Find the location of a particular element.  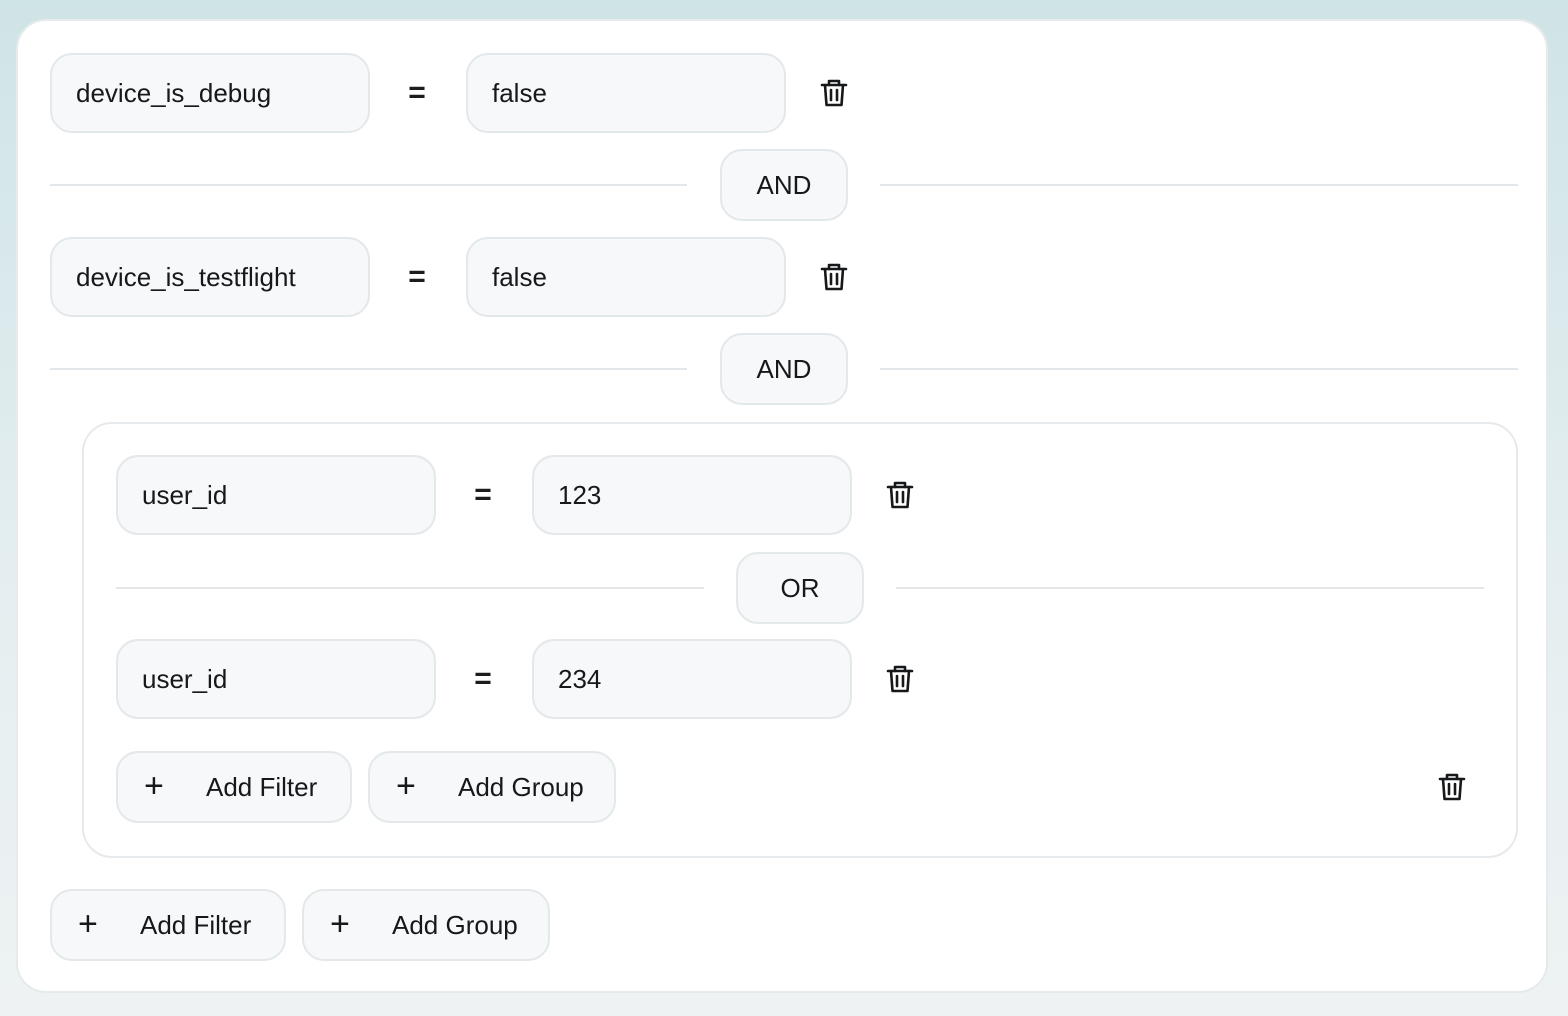

logic-connector-toggle: OR is located at coordinates (800, 588).